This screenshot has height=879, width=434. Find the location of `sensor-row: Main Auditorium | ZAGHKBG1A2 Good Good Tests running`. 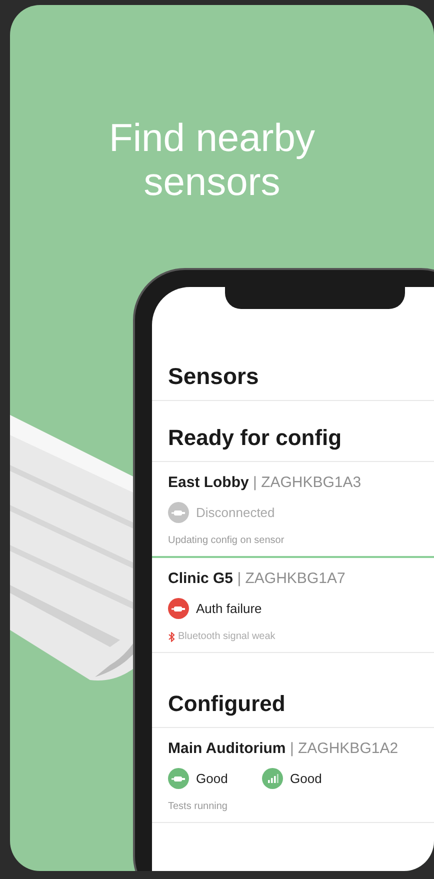

sensor-row: Main Auditorium | ZAGHKBG1A2 Good Good Tests running is located at coordinates (293, 775).